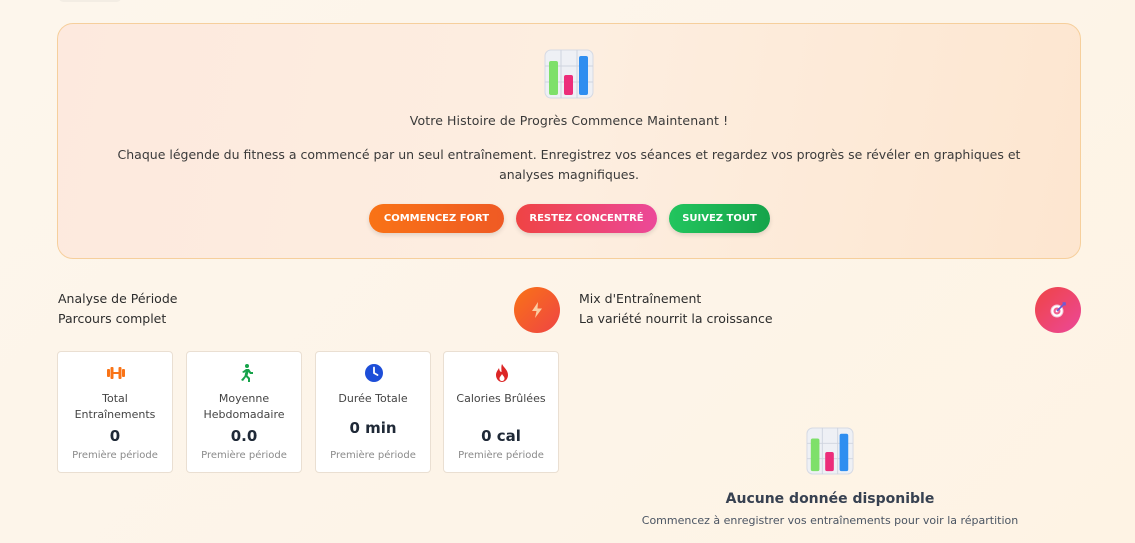  I want to click on suivez-tout-button: SUIVEZ TOUT, so click(719, 218).